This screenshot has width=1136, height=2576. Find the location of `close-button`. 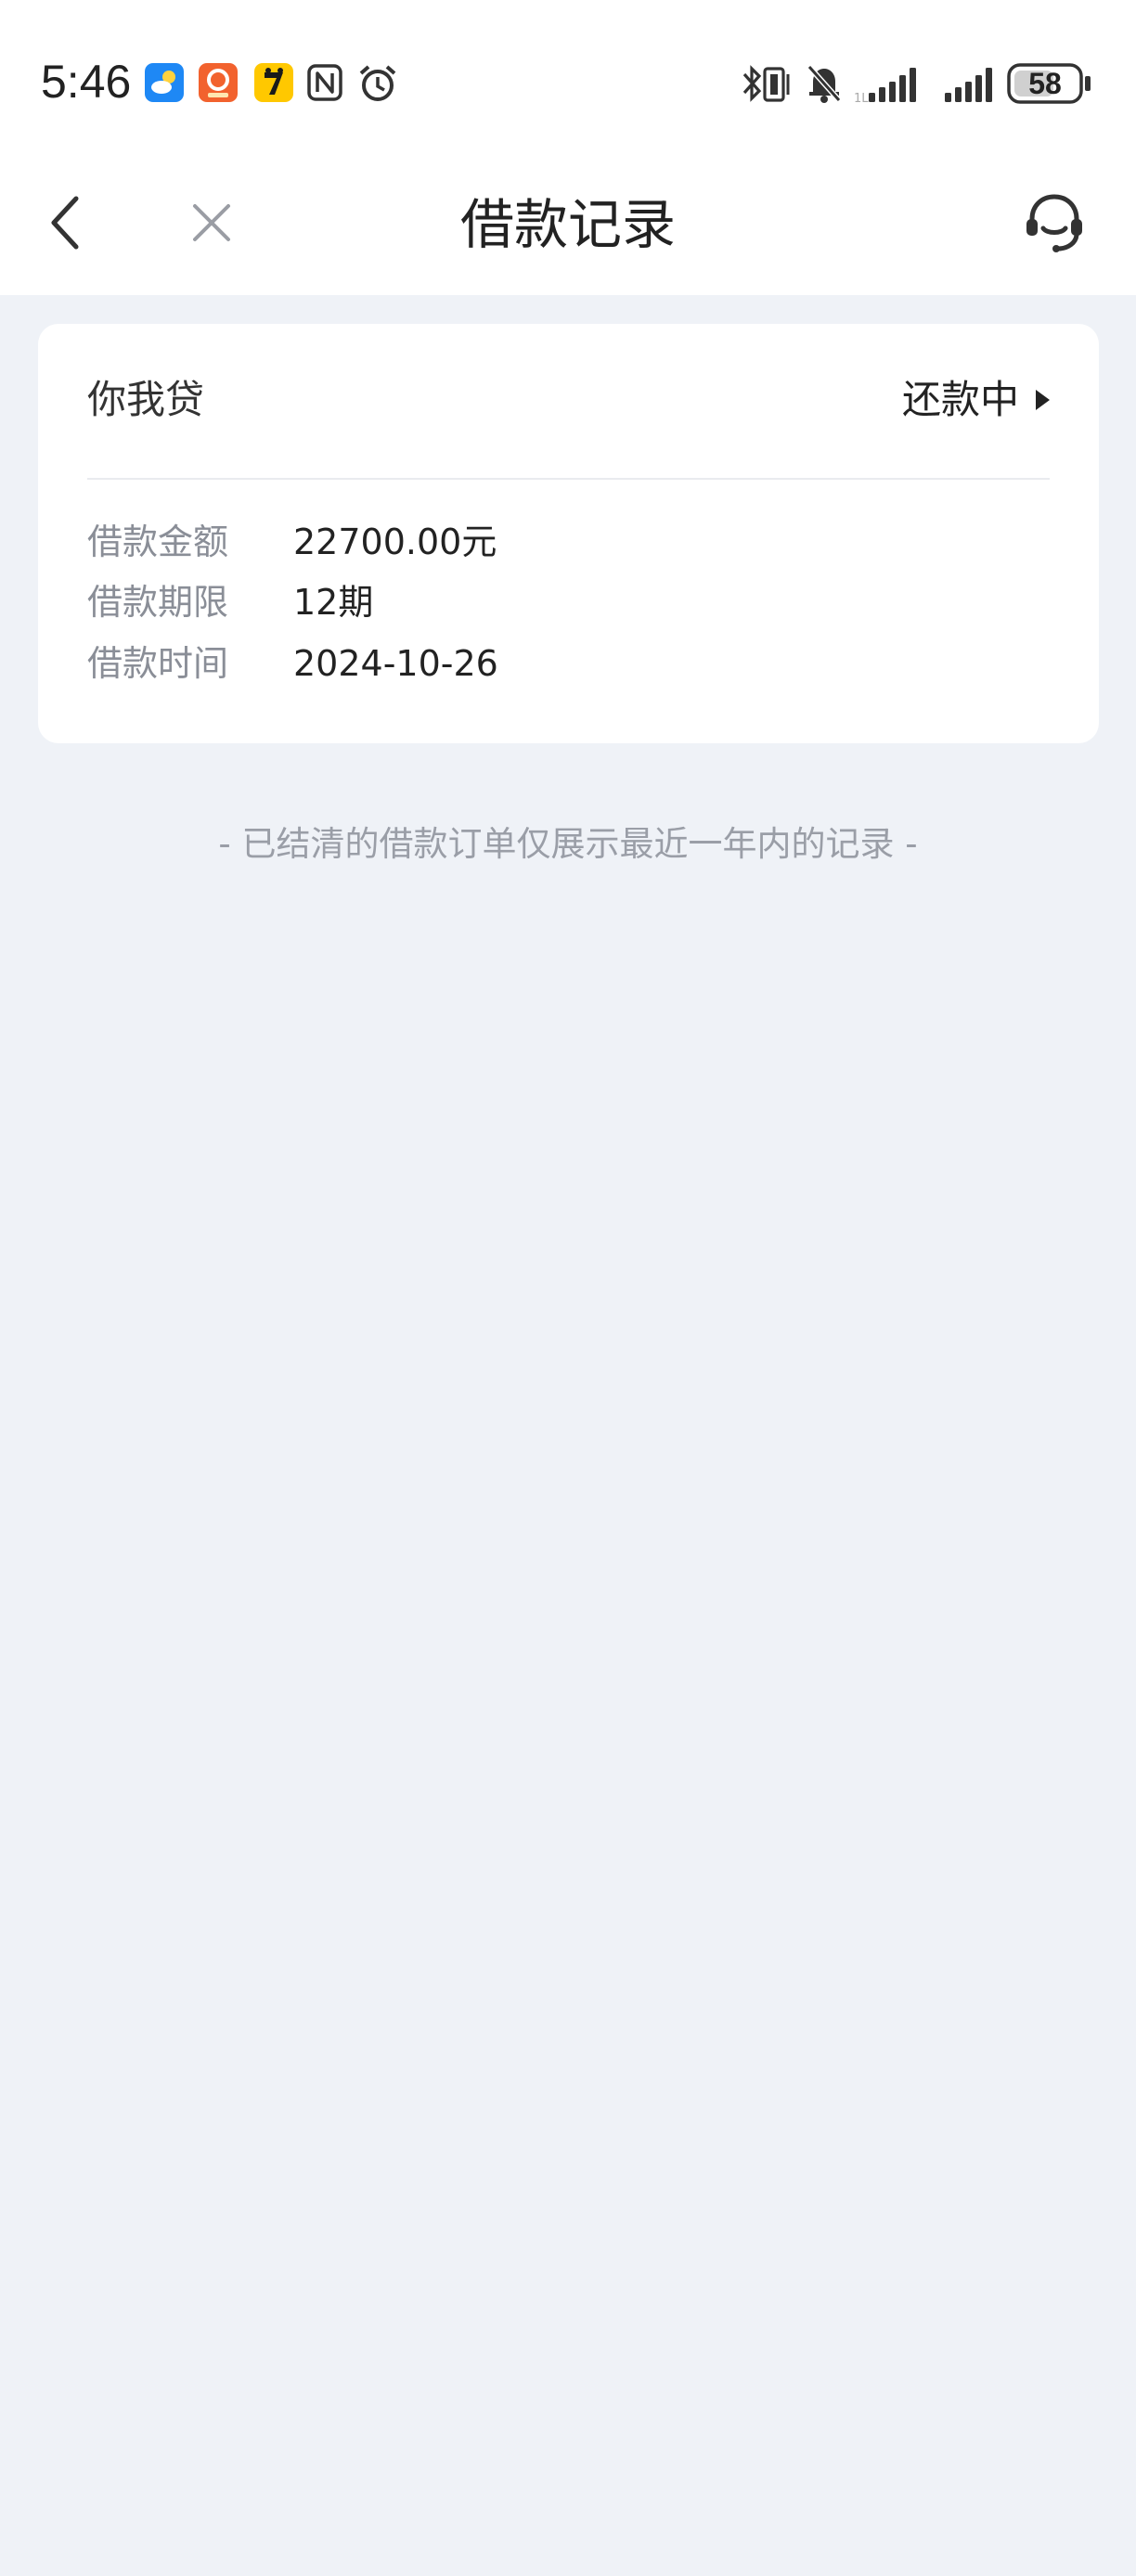

close-button is located at coordinates (211, 225).